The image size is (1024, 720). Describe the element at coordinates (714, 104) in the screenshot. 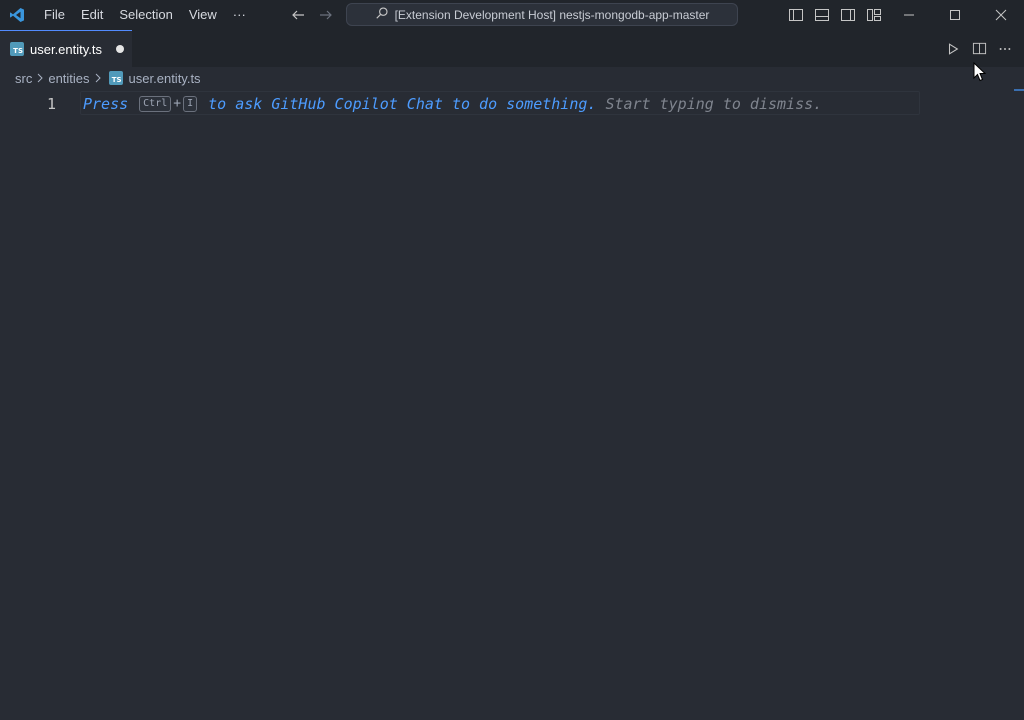

I see `hint-dismiss: Start typing to dismiss.` at that location.